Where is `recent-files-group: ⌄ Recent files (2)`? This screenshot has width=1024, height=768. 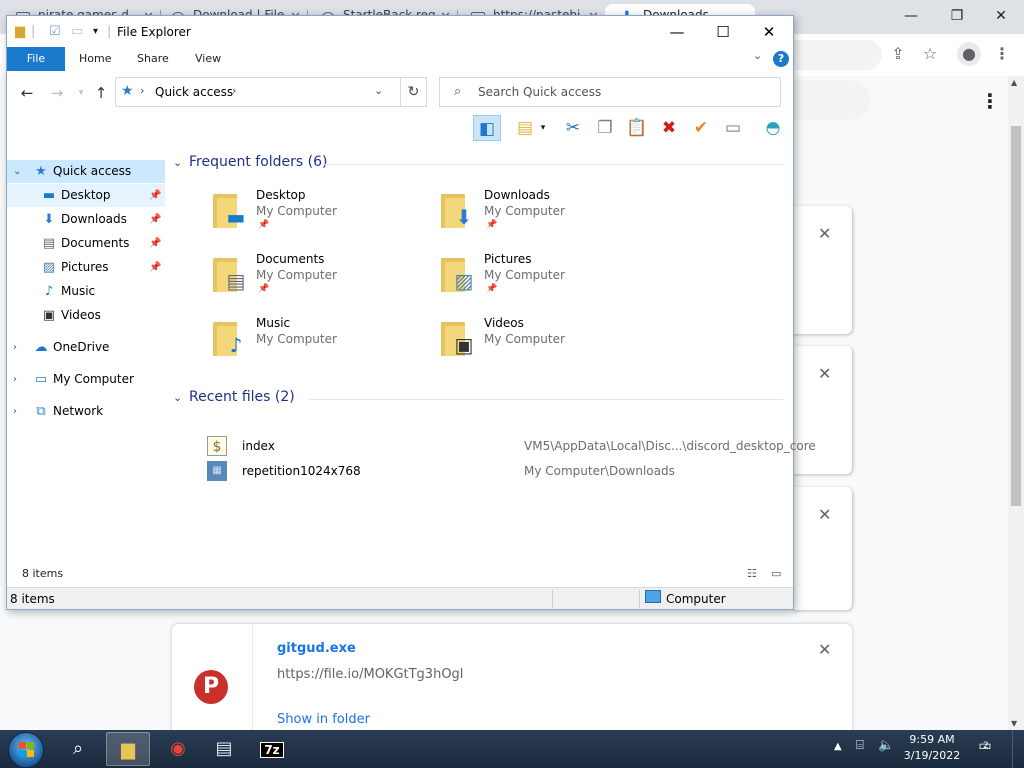
recent-files-group: ⌄ Recent files (2) is located at coordinates (478, 399).